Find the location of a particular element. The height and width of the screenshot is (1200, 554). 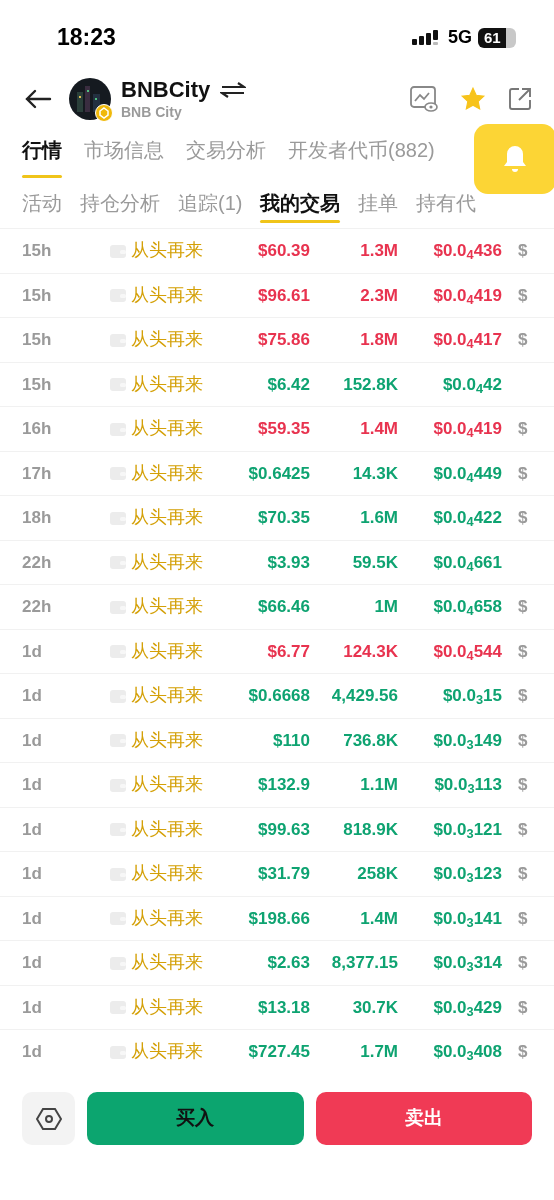

sub-tab: 我的交易 is located at coordinates (300, 204).